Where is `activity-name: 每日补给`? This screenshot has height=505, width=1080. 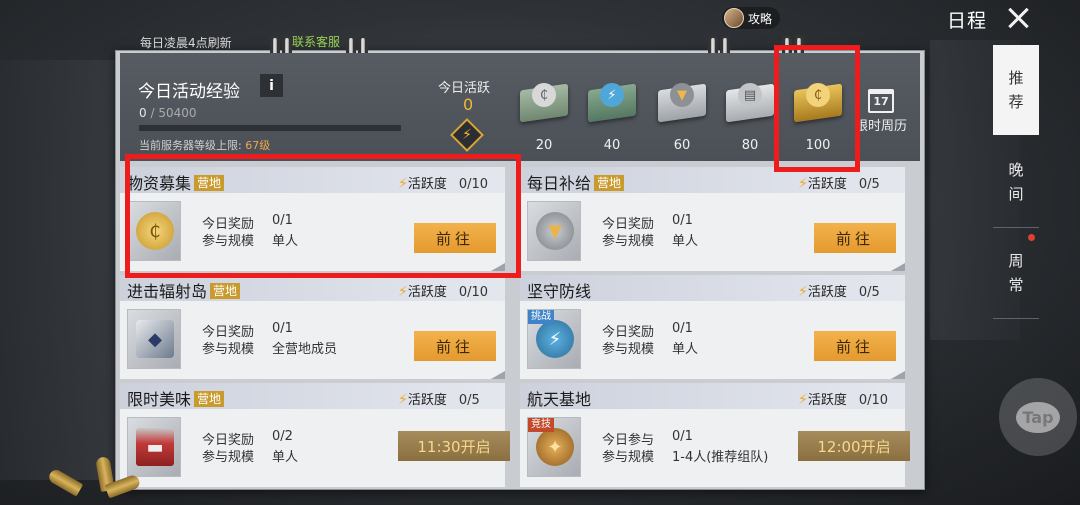
activity-name: 每日补给 is located at coordinates (559, 183).